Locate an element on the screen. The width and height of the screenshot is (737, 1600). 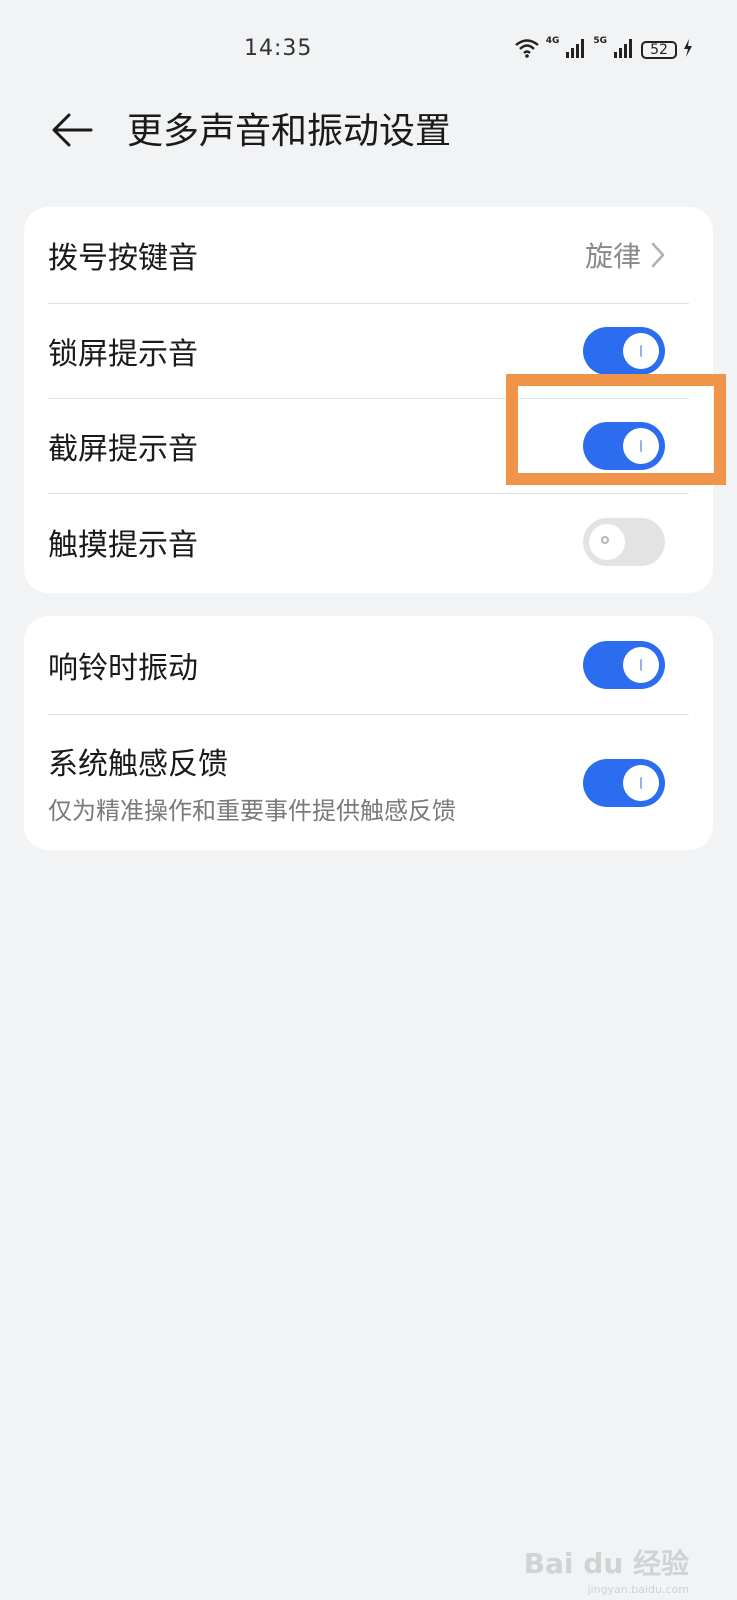
status-bar: 14:35 4G 5G 52 is located at coordinates (368, 50).